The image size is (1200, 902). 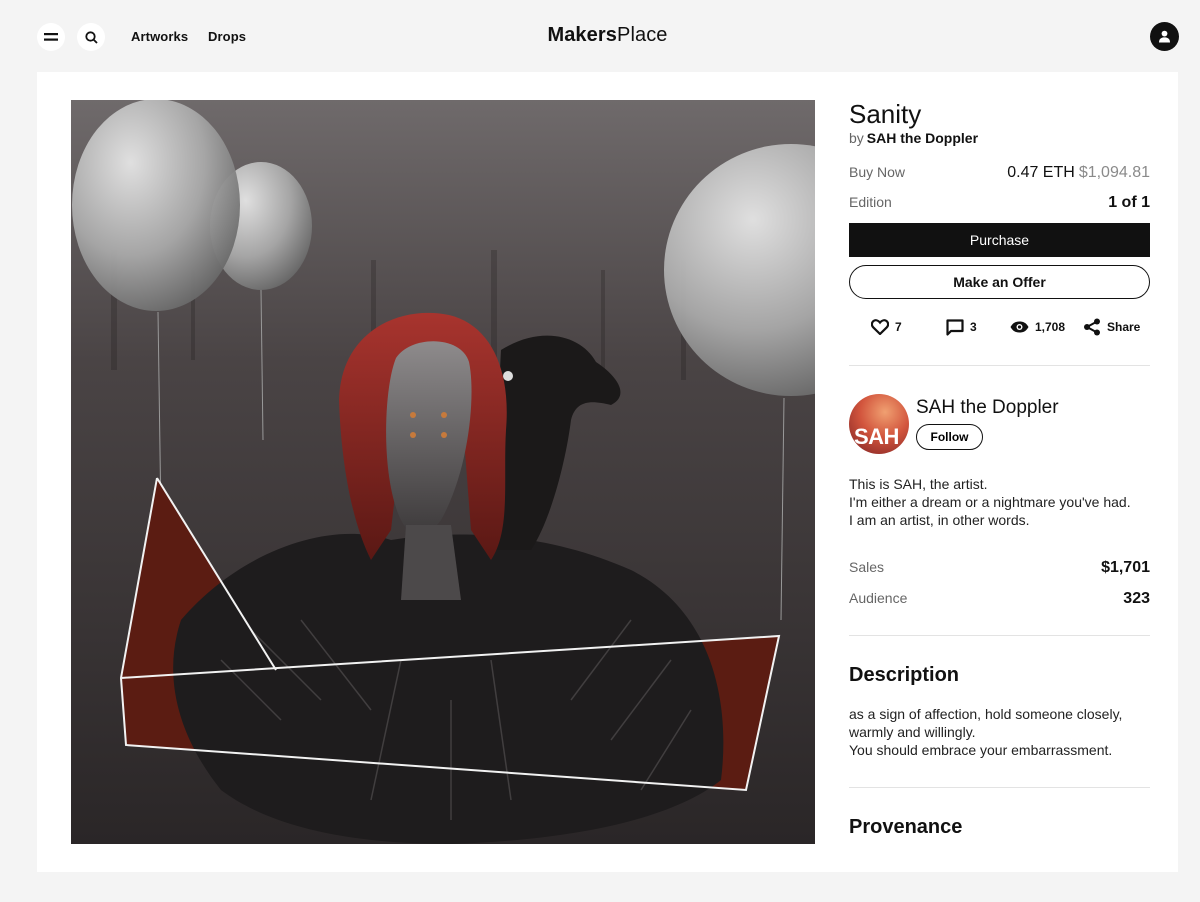 I want to click on creator-name: SAH the Doppler, so click(x=987, y=408).